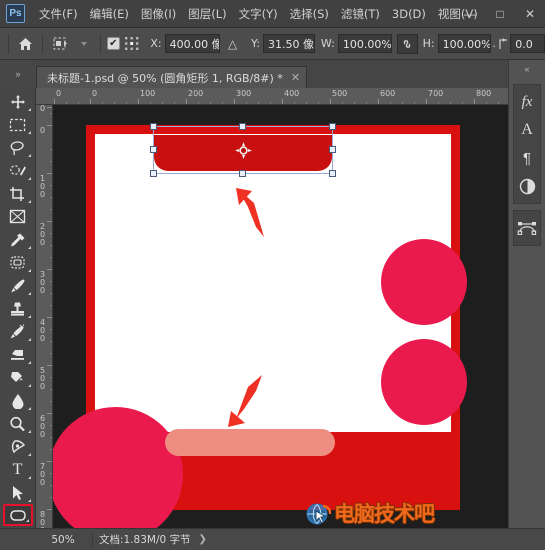 The height and width of the screenshot is (550, 545). I want to click on move-tool, so click(18, 101).